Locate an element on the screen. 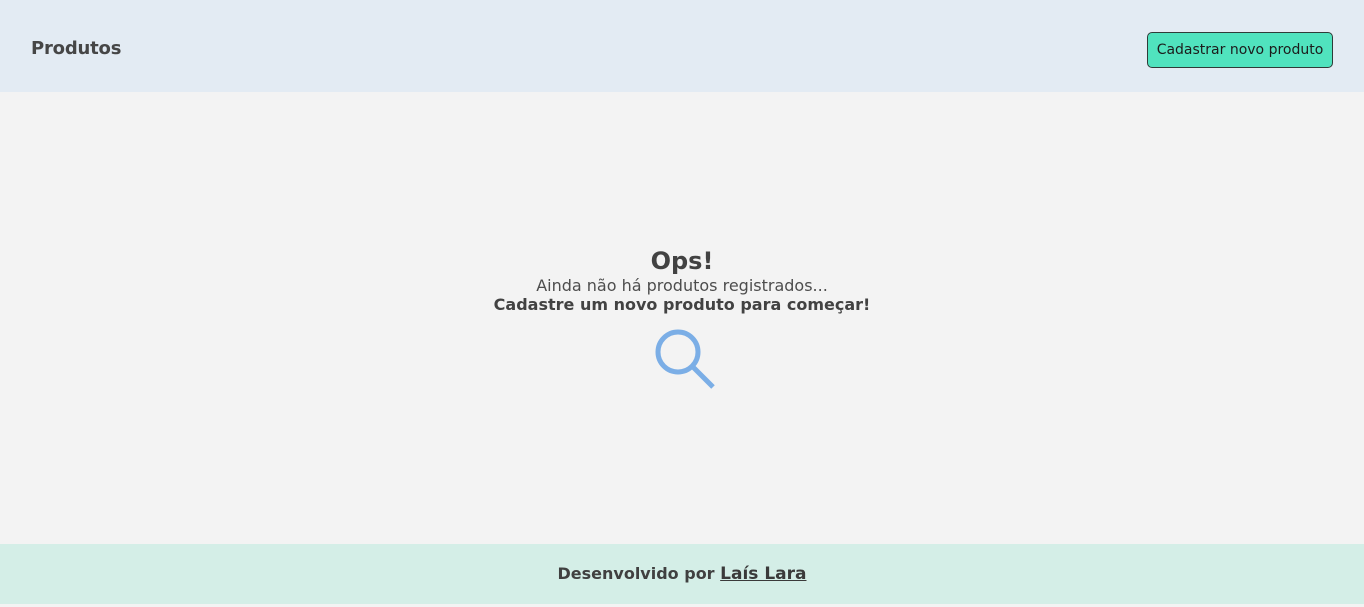  author-link: Laís Lara is located at coordinates (763, 574).